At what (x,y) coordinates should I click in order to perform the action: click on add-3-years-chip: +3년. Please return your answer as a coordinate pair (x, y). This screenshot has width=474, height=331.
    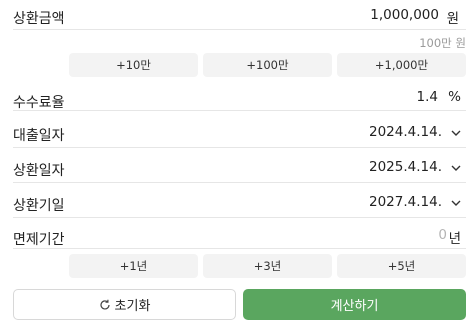
    Looking at the image, I should click on (267, 266).